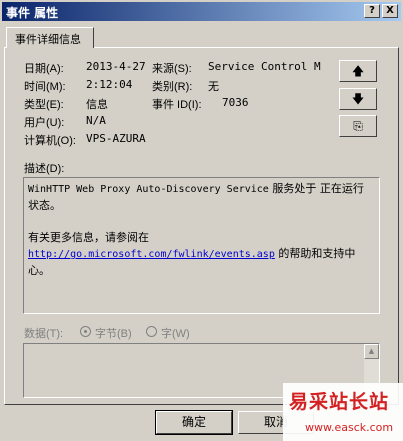 This screenshot has height=441, width=403. What do you see at coordinates (32, 13) in the screenshot?
I see `window-title: 事件 属性` at bounding box center [32, 13].